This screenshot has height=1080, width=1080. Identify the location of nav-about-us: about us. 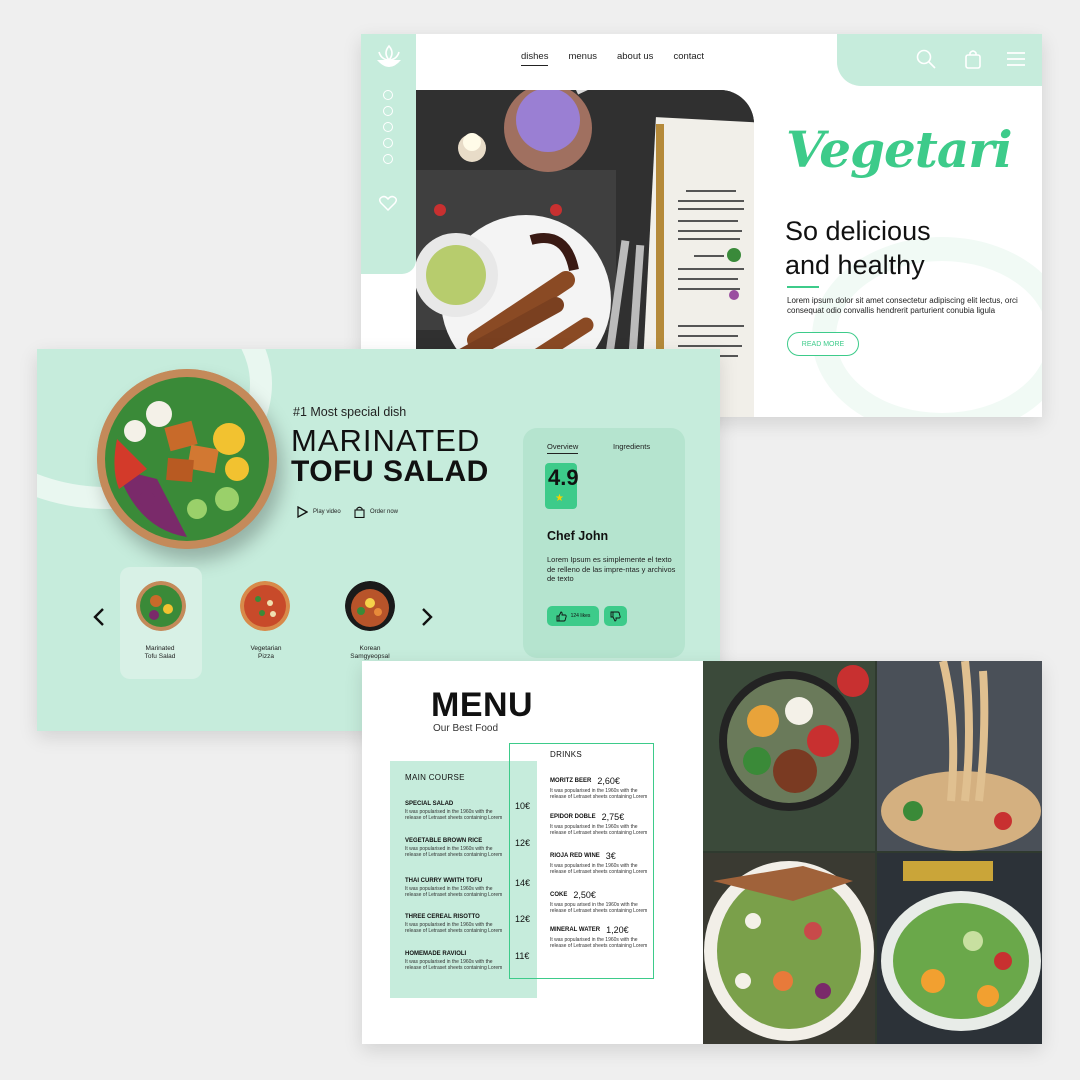
(635, 58).